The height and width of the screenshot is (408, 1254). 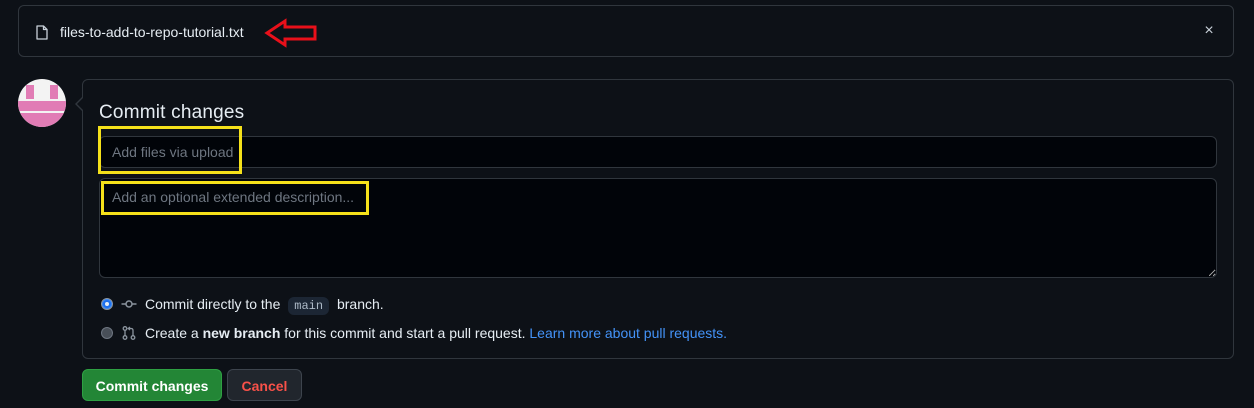 I want to click on radio-new-branch, so click(x=107, y=333).